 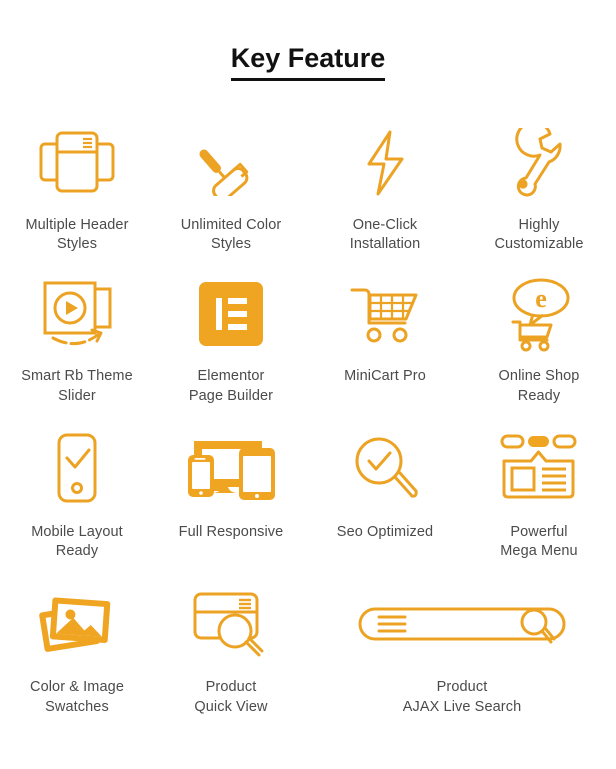 I want to click on feature-label: Full Responsive, so click(x=231, y=532).